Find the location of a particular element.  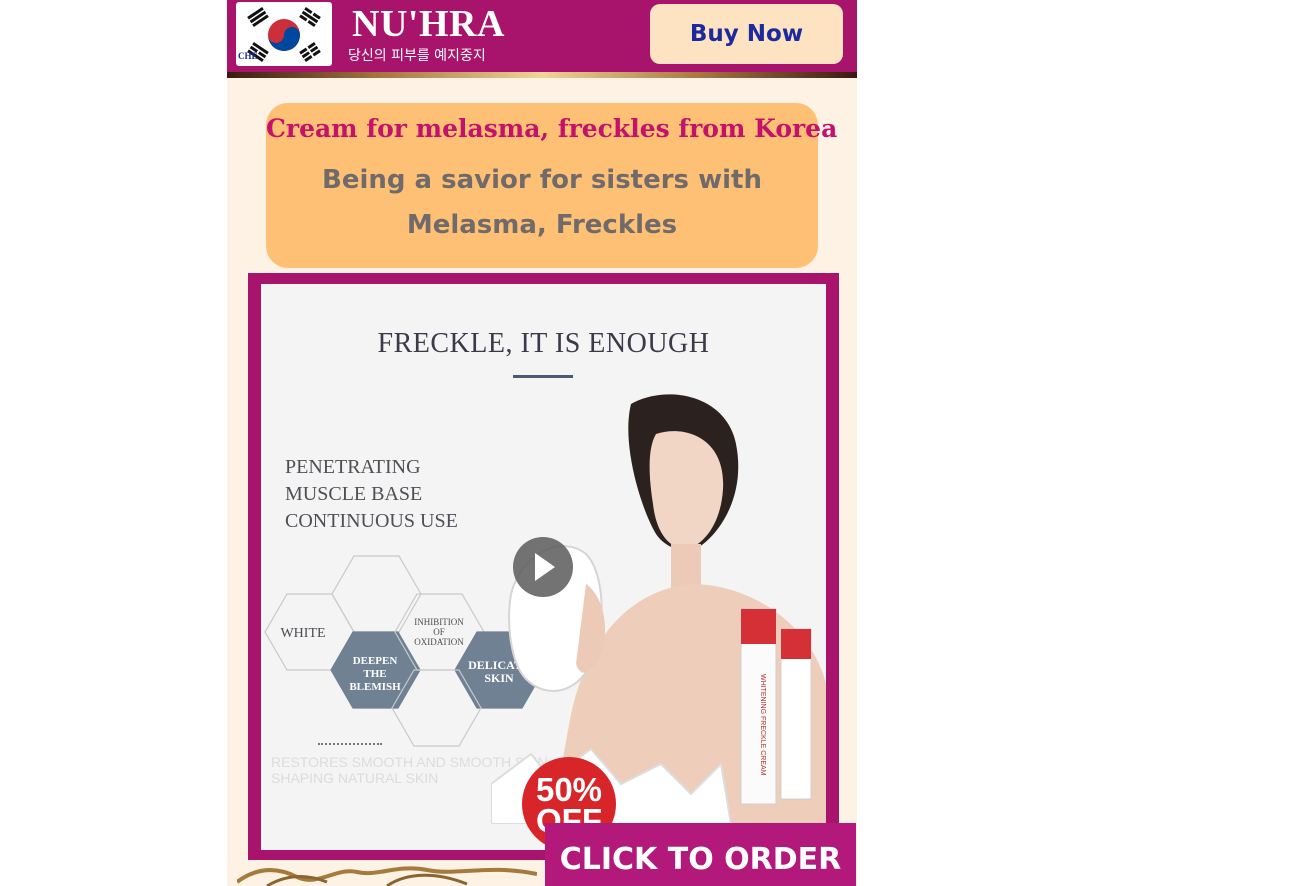

flag-tag: CHE is located at coordinates (248, 56).